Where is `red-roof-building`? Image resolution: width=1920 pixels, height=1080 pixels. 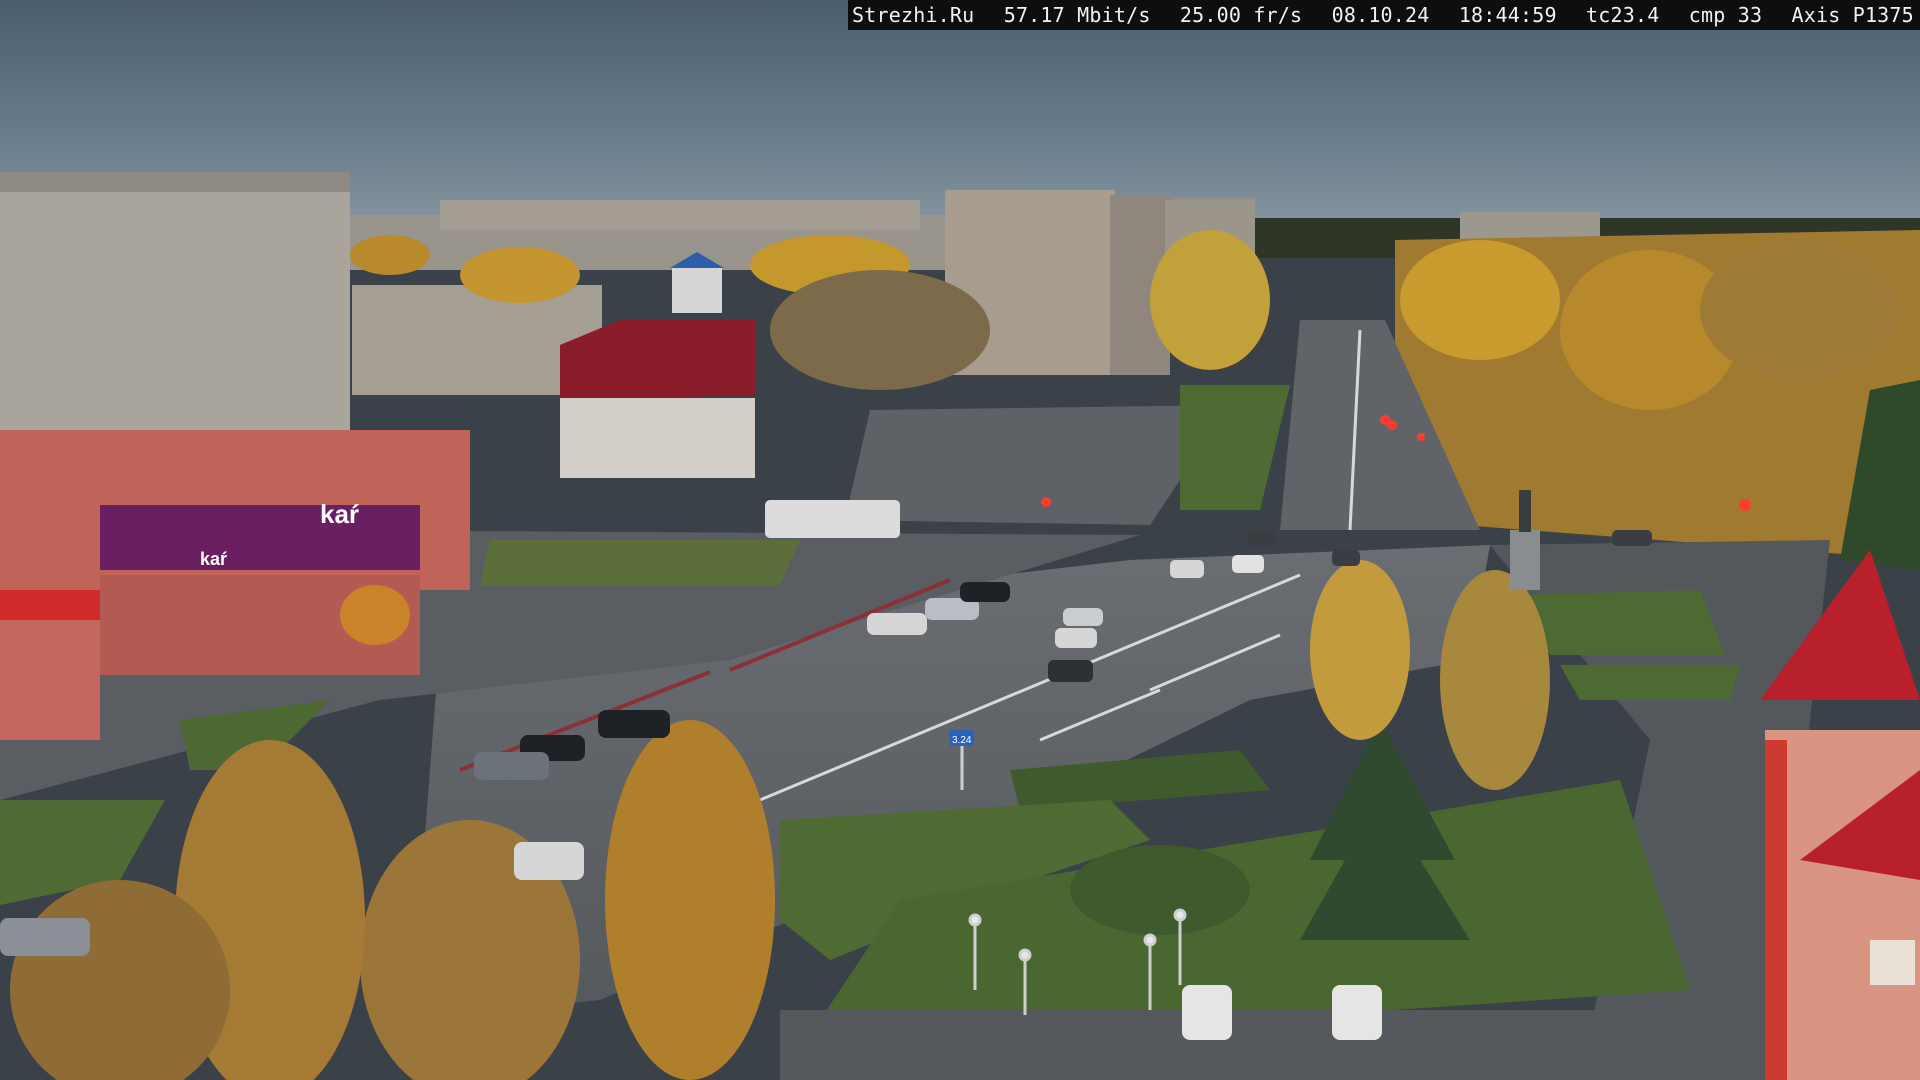
red-roof-building is located at coordinates (657, 399).